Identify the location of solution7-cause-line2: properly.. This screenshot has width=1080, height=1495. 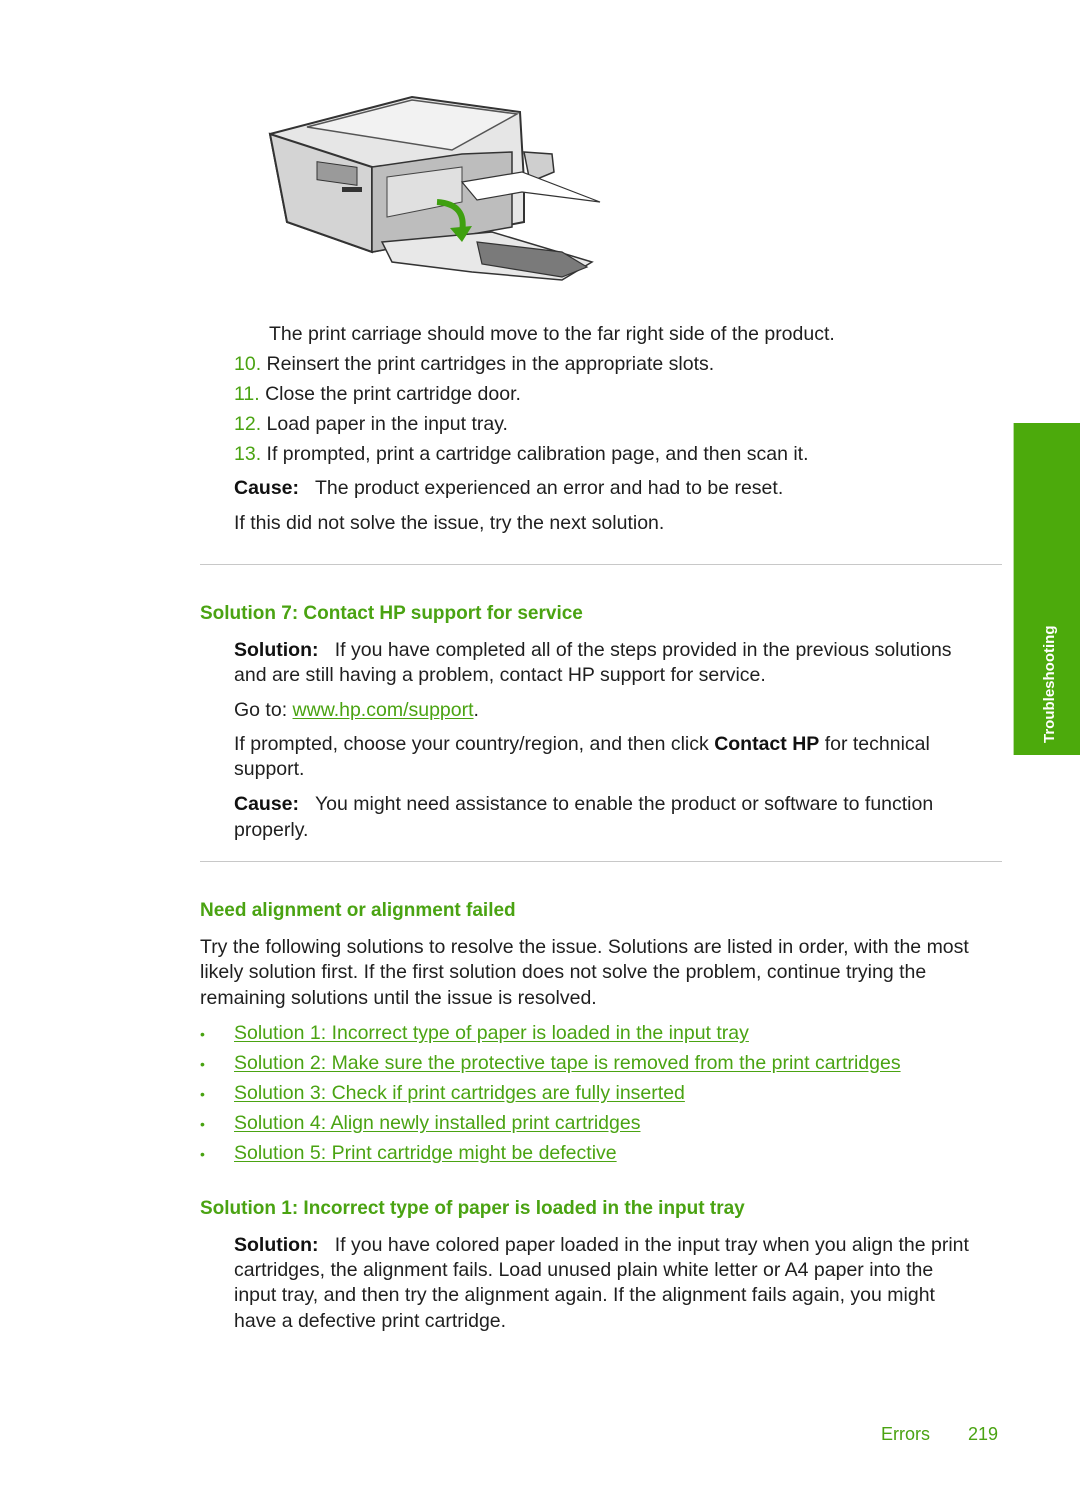
(271, 830).